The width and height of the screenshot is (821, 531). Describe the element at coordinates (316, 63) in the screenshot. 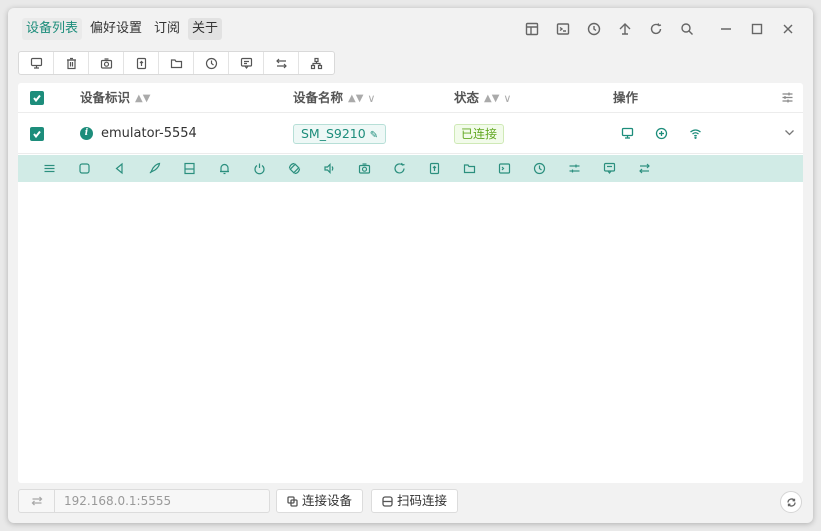

I see `network-icon` at that location.